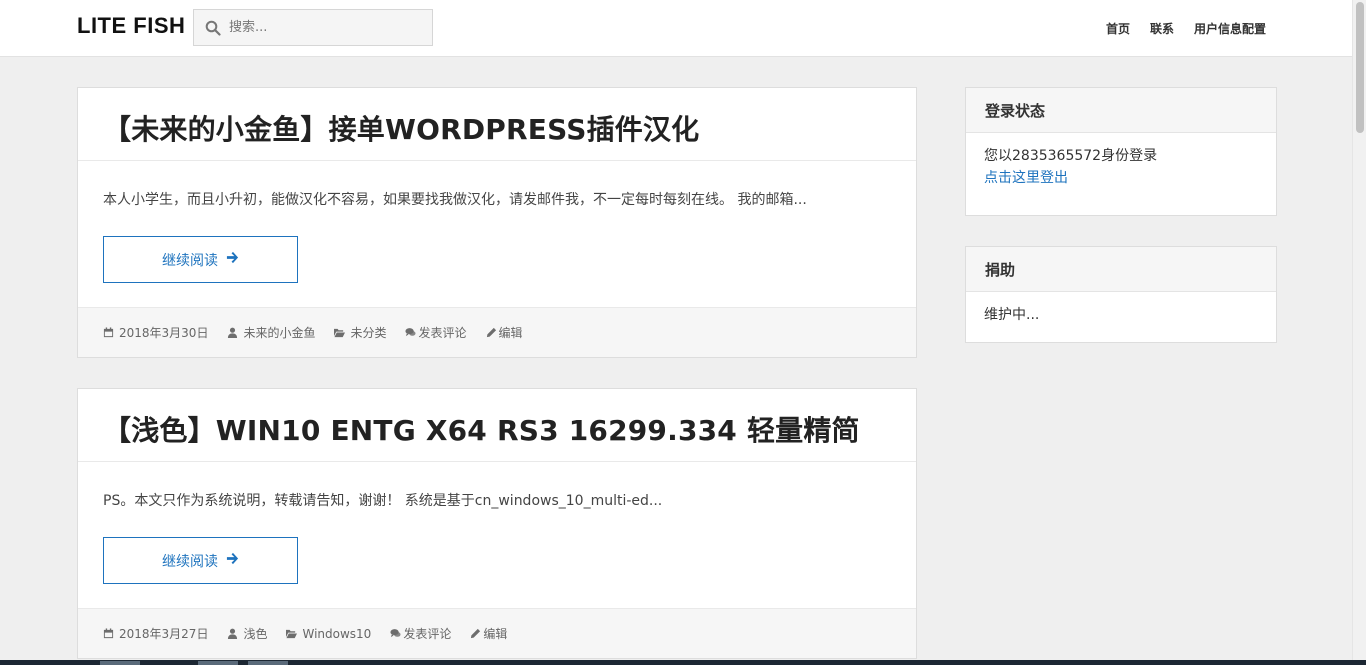  What do you see at coordinates (1118, 28) in the screenshot?
I see `nav-home: 首页` at bounding box center [1118, 28].